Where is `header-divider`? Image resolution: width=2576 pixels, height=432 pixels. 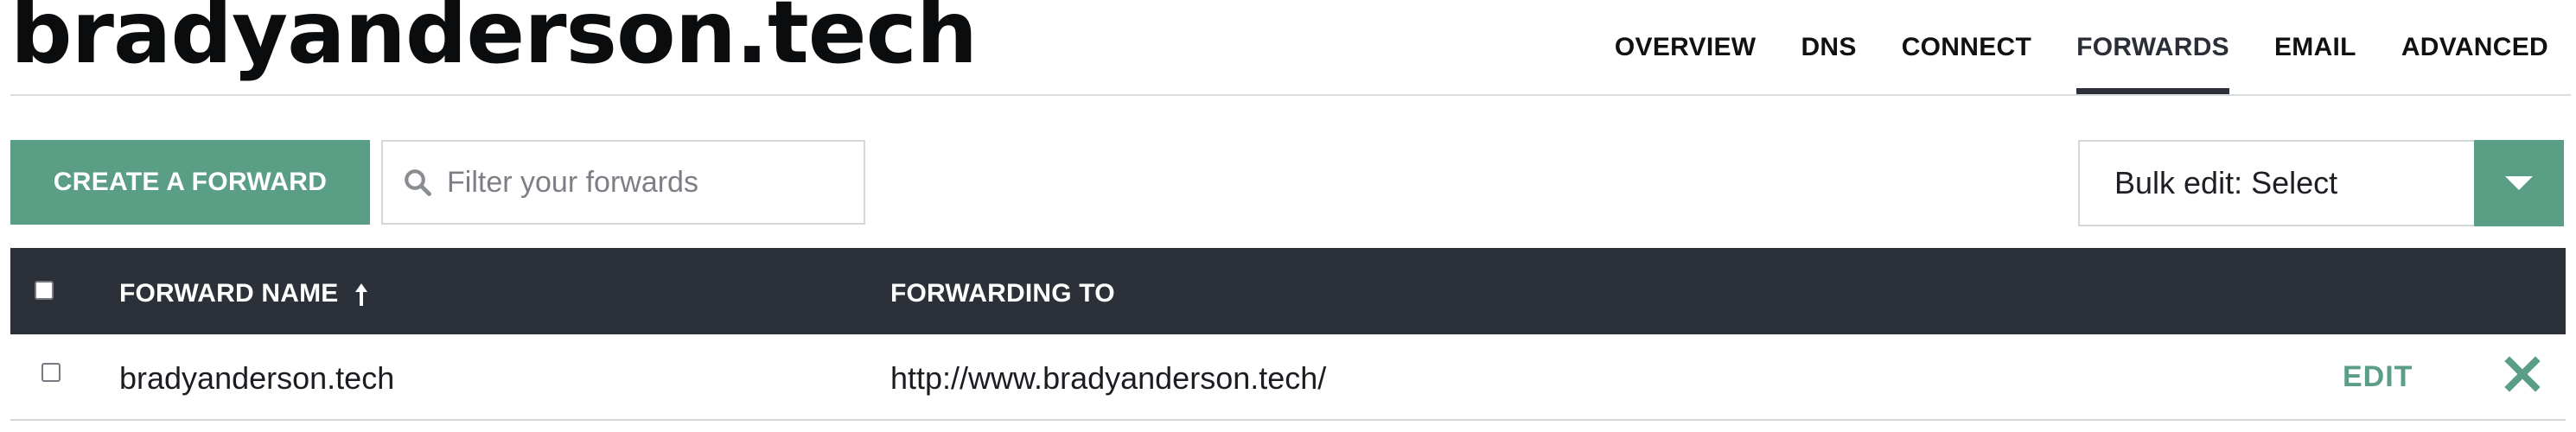
header-divider is located at coordinates (1290, 95).